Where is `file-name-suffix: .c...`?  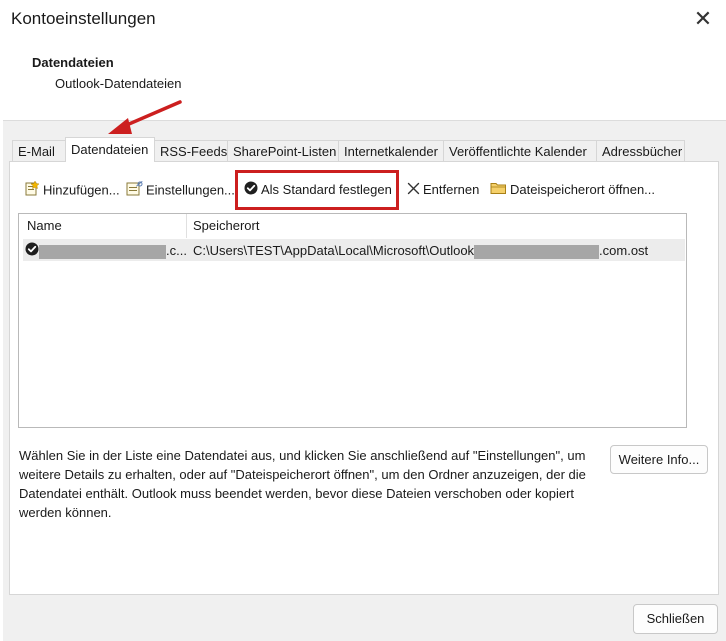
file-name-suffix: .c... is located at coordinates (176, 250).